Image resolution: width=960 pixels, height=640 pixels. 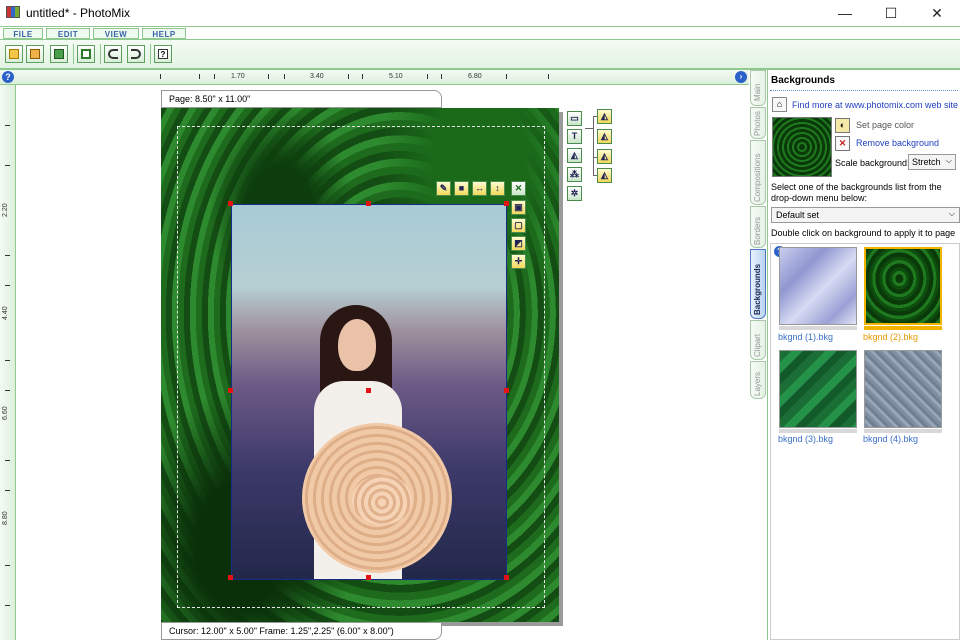 I want to click on tab-borders: Borders, so click(x=758, y=227).